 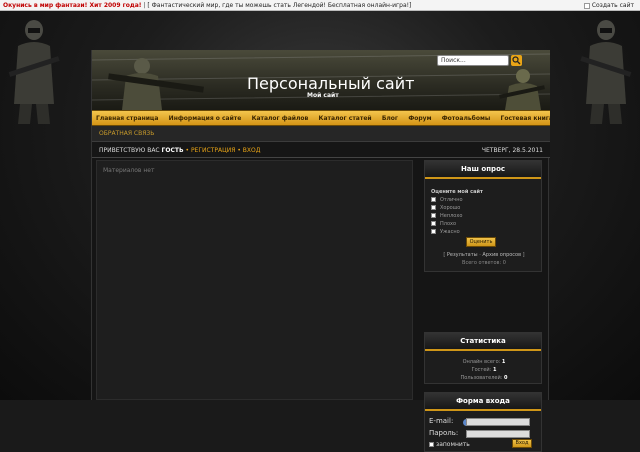 I want to click on create-site-button: Создать сайт, so click(x=609, y=5).